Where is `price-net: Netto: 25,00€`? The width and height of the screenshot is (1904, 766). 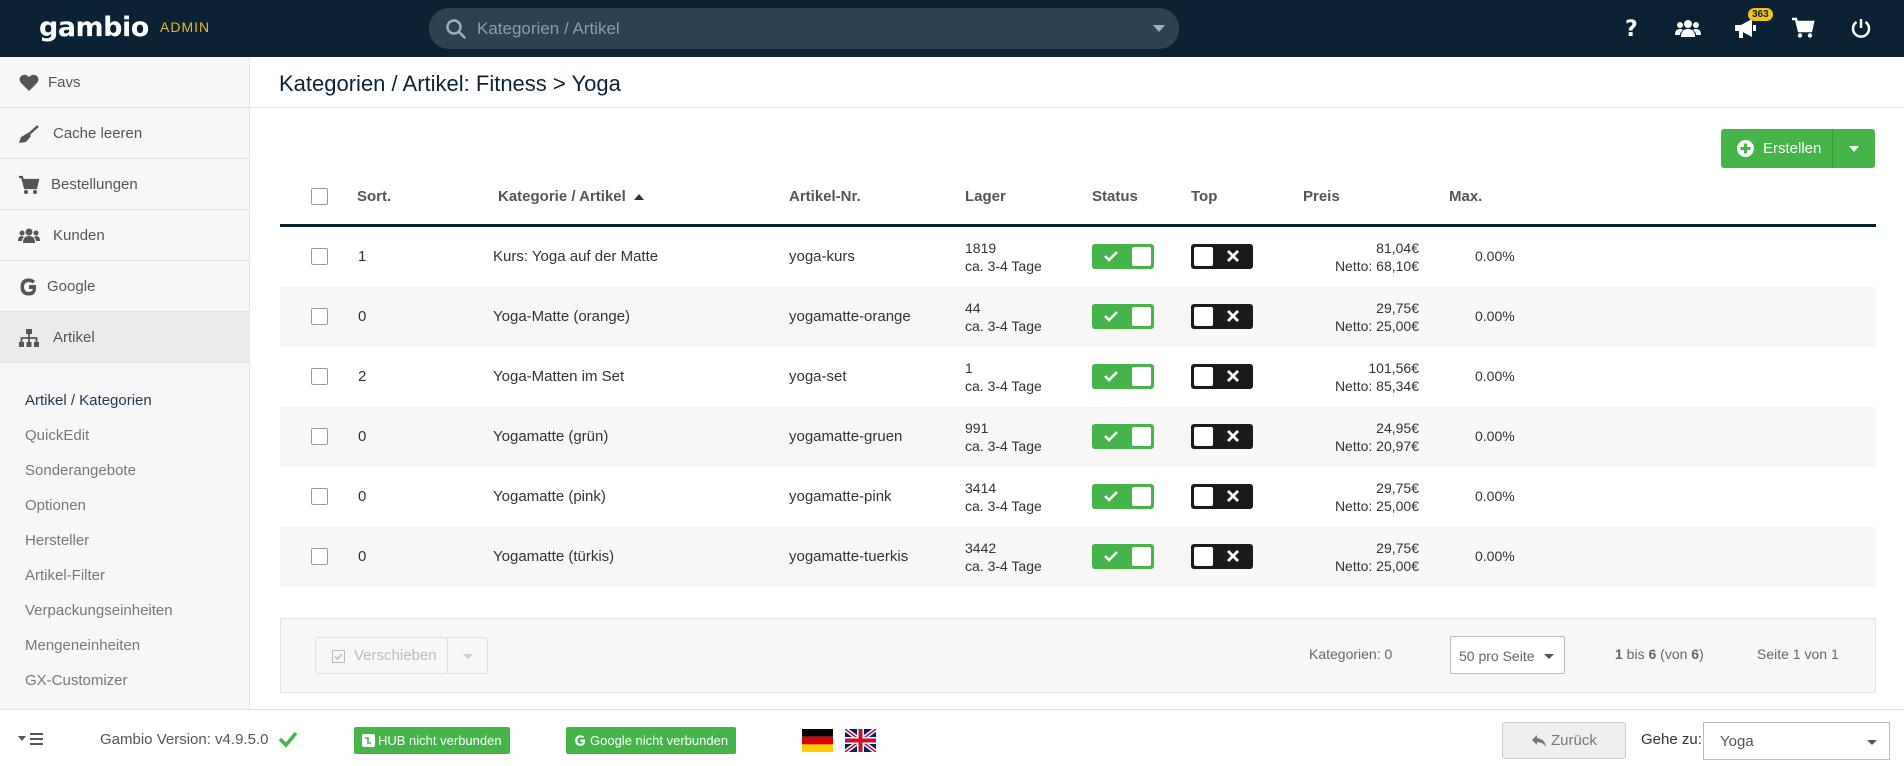 price-net: Netto: 25,00€ is located at coordinates (1376, 326).